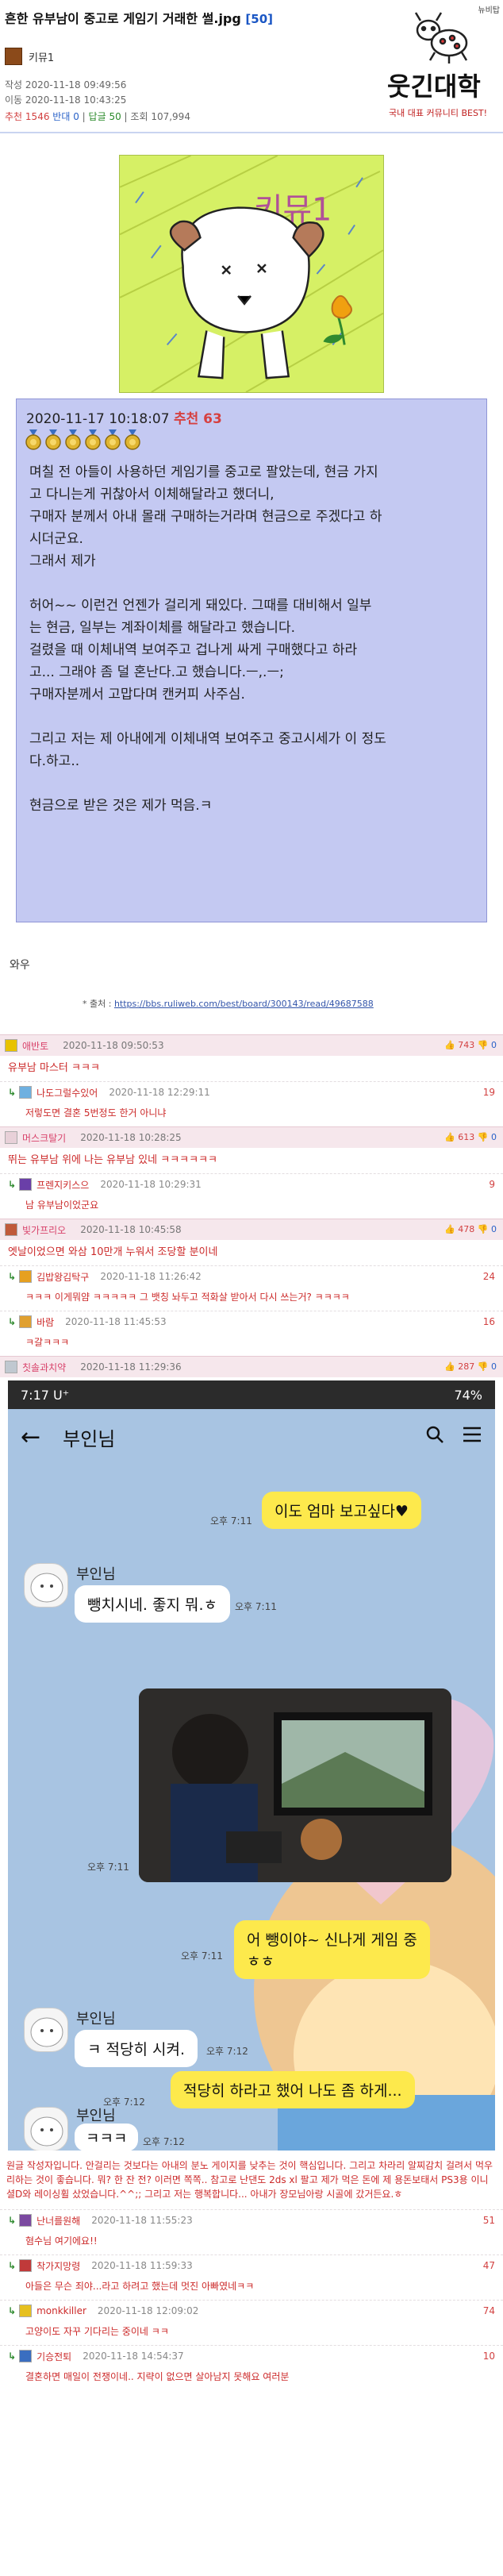 This screenshot has width=503, height=2576. Describe the element at coordinates (37, 116) in the screenshot. I see `rec-count: 1546` at that location.